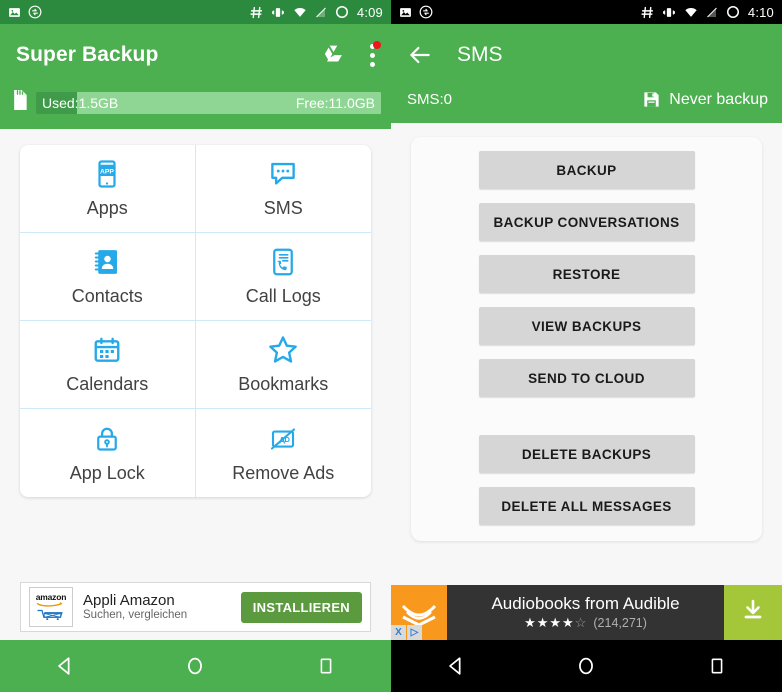 The height and width of the screenshot is (692, 782). What do you see at coordinates (107, 208) in the screenshot?
I see `tile-label: Apps` at bounding box center [107, 208].